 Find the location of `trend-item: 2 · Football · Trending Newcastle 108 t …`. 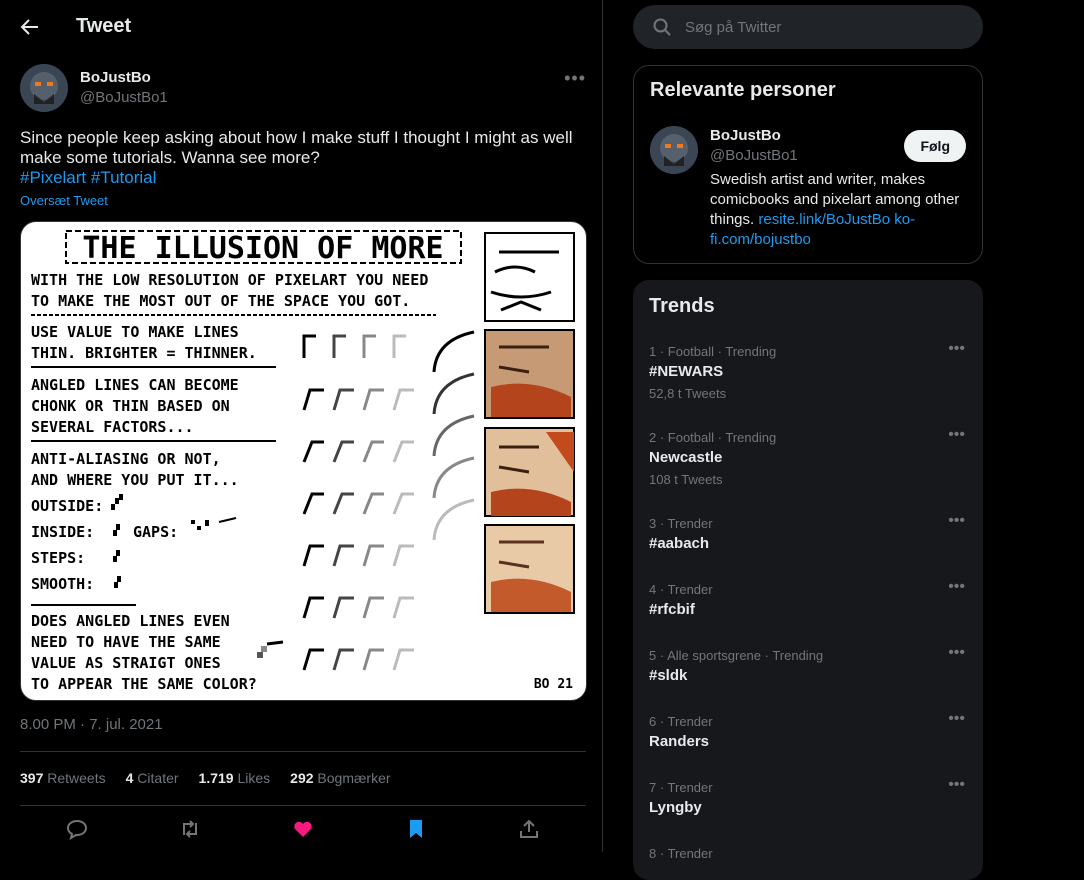

trend-item: 2 · Football · Trending Newcastle 108 t … is located at coordinates (808, 456).